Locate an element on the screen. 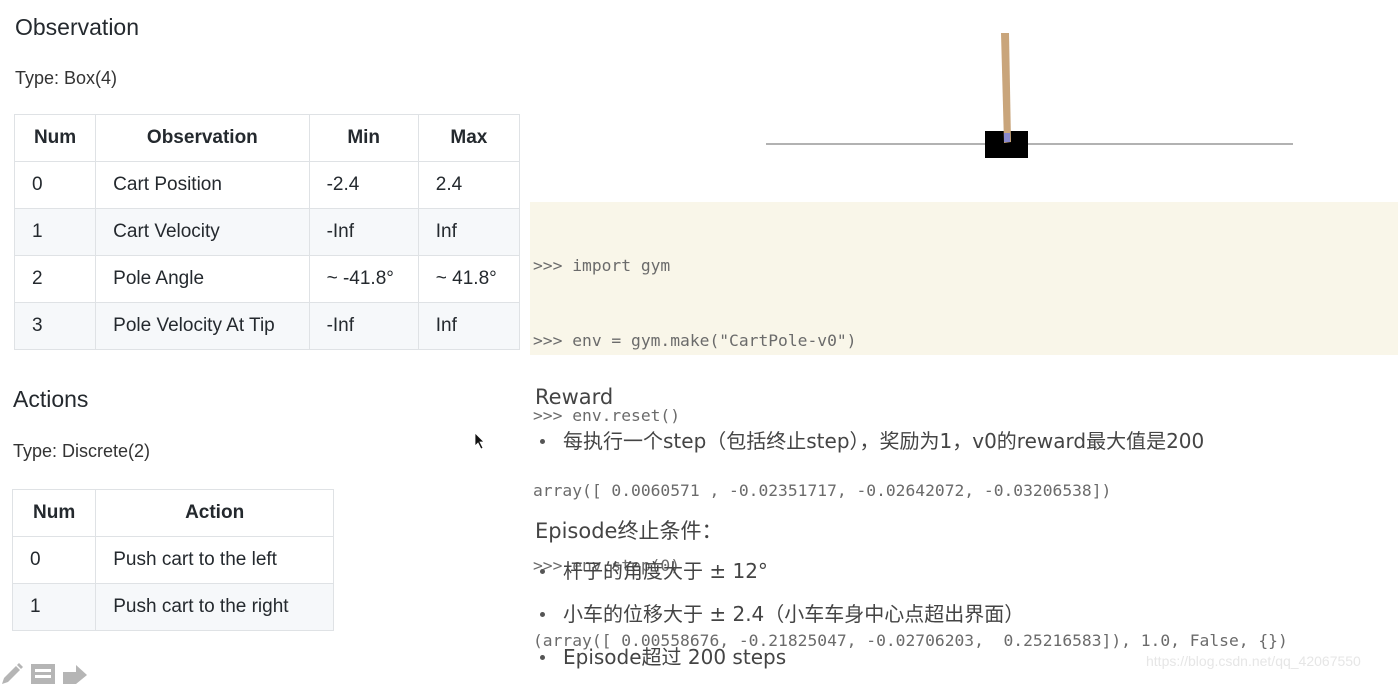  axle is located at coordinates (1007, 137).